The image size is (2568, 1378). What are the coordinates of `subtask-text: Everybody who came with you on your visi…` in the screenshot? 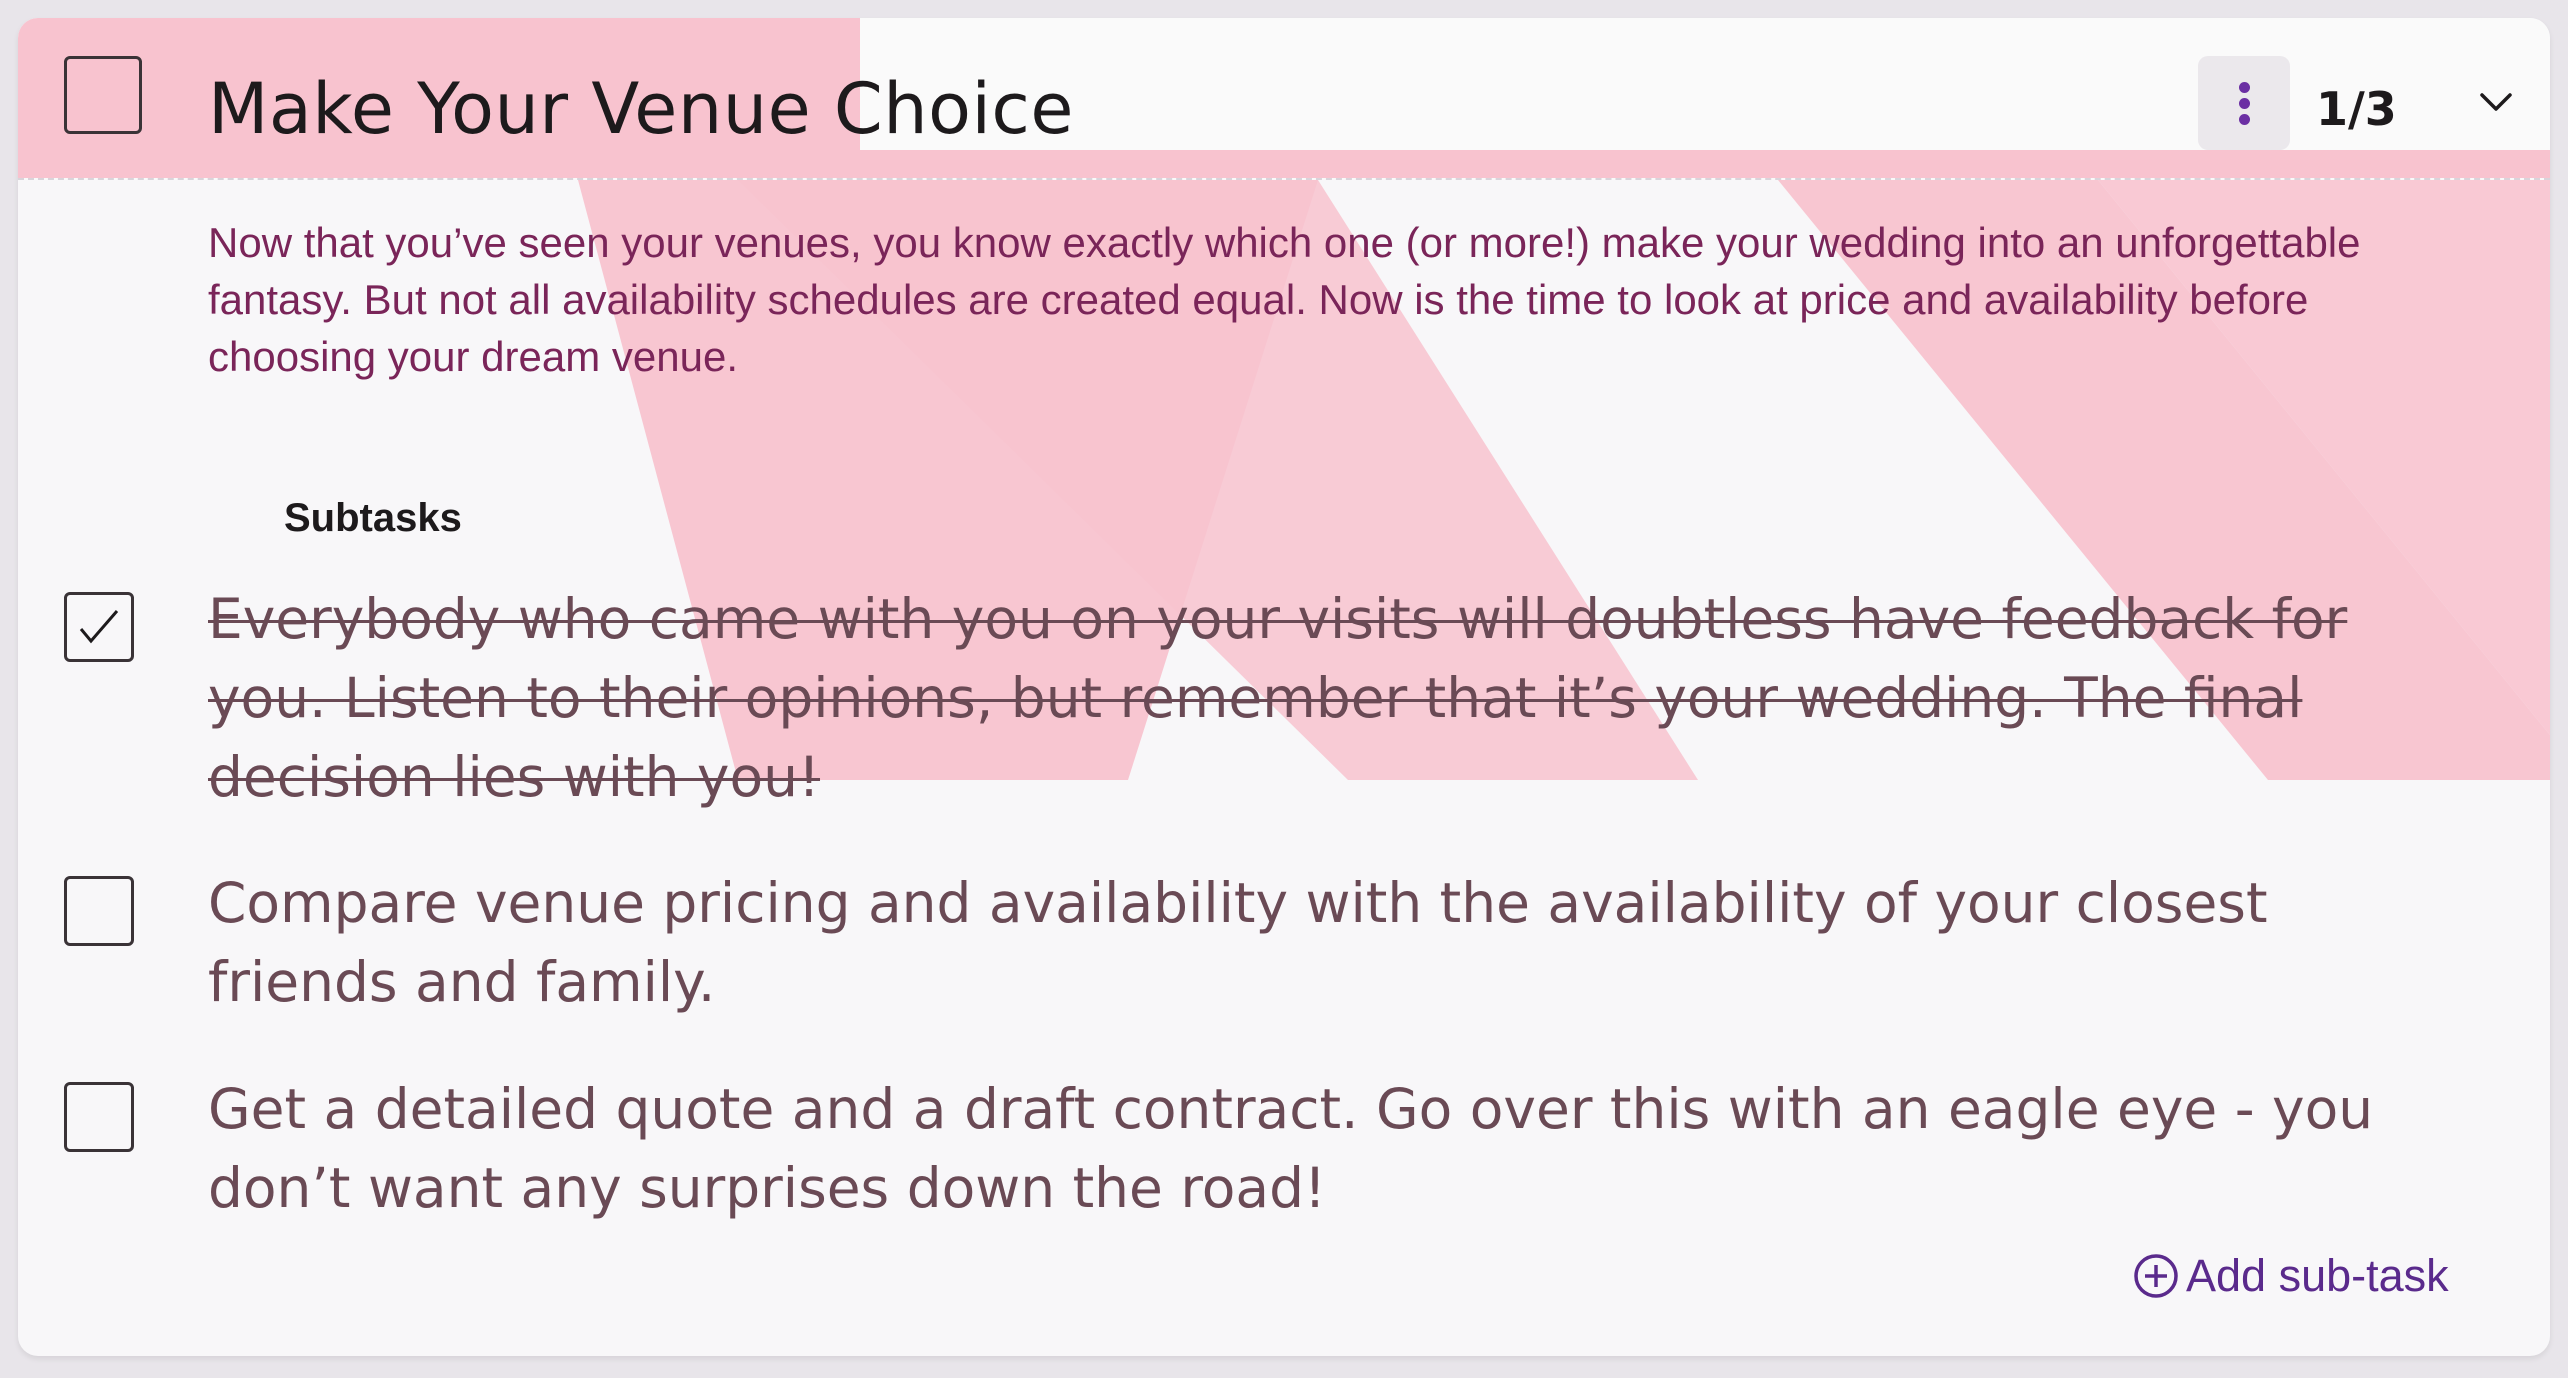 It's located at (1278, 698).